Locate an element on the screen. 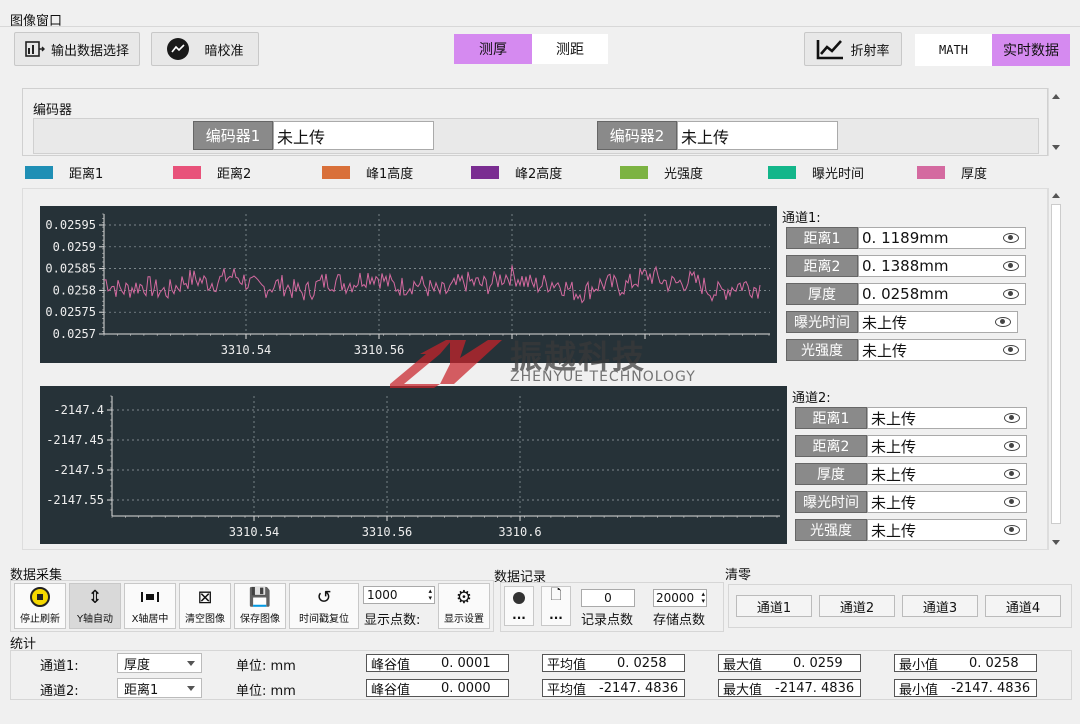 This screenshot has height=724, width=1080. dark-calibration-button: 暗校准 is located at coordinates (205, 49).